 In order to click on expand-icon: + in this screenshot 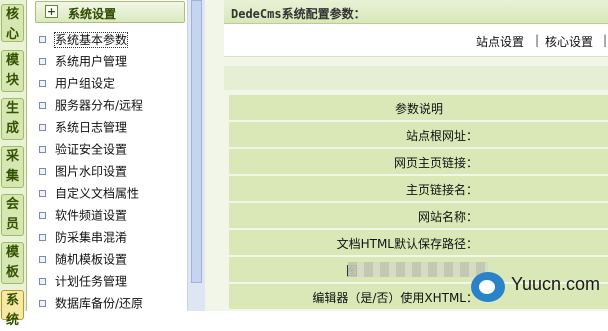, I will do `click(51, 11)`.